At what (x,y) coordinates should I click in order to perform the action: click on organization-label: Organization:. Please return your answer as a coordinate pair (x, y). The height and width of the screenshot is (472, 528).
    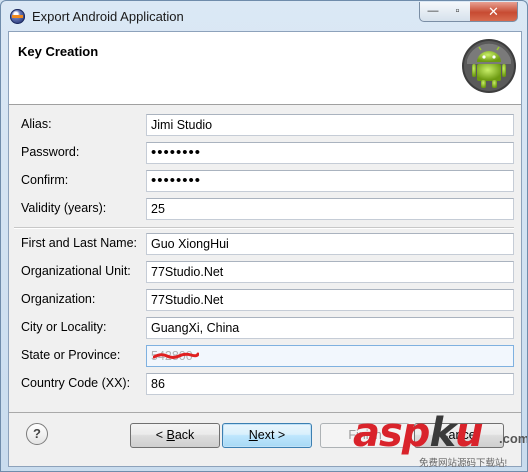
    Looking at the image, I should click on (58, 299).